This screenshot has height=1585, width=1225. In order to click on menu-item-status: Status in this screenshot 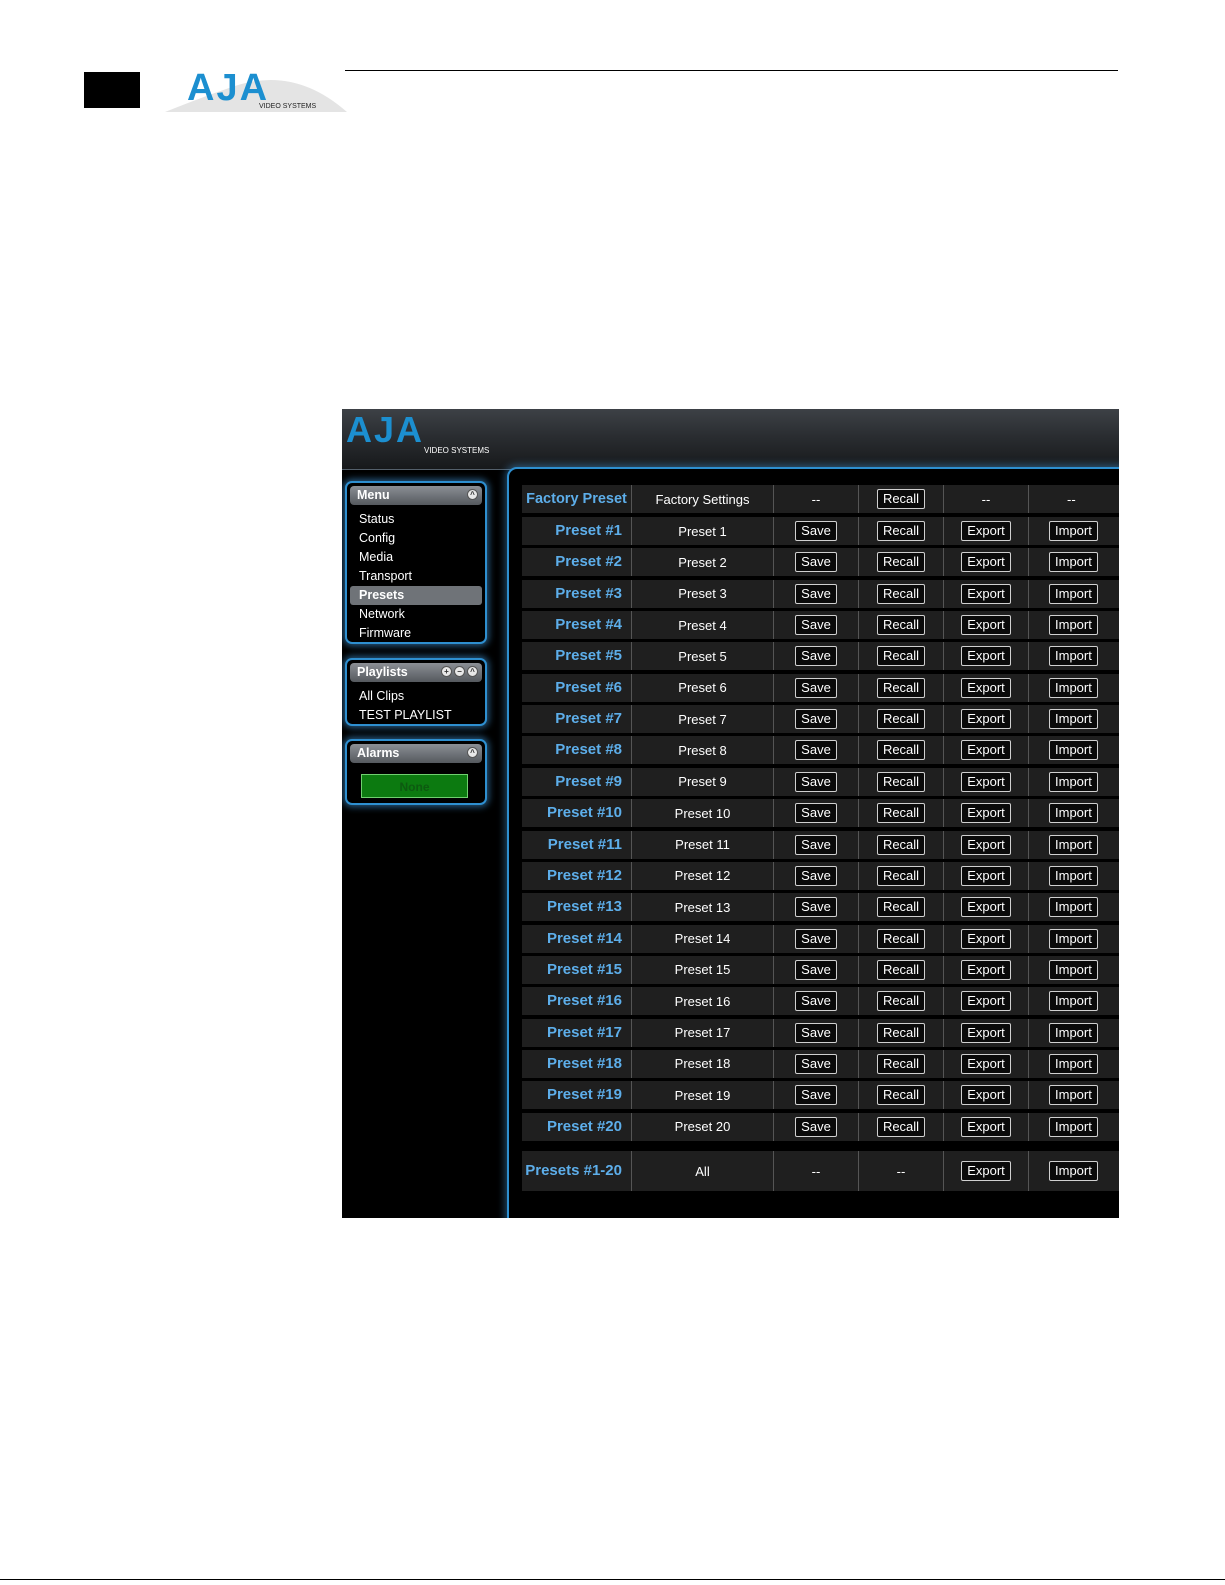, I will do `click(416, 519)`.